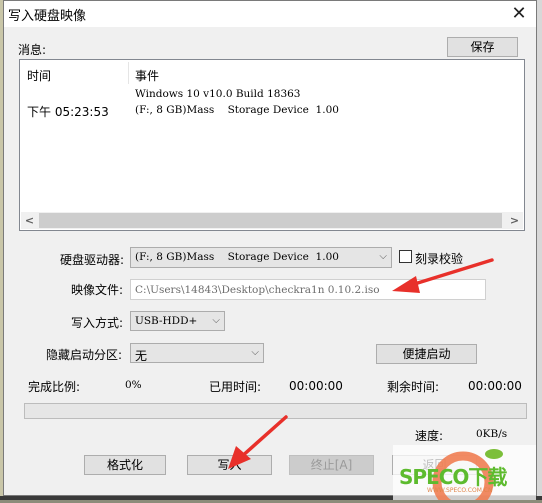 The image size is (542, 503). What do you see at coordinates (453, 477) in the screenshot?
I see `watermark-brand: SPECO下载` at bounding box center [453, 477].